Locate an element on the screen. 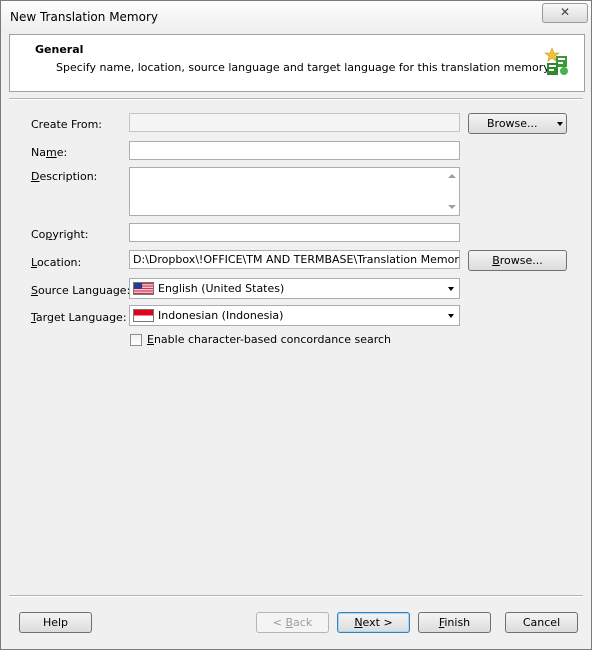  target-language-select: Indonesian (Indonesia) is located at coordinates (294, 315).